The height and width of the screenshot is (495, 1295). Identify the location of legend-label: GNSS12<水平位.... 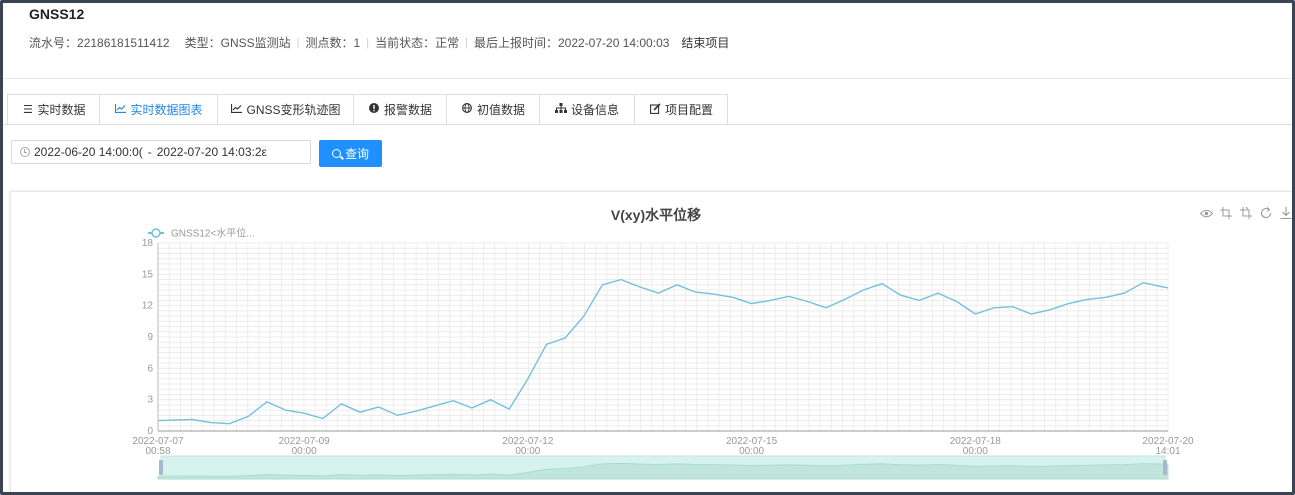
(213, 233).